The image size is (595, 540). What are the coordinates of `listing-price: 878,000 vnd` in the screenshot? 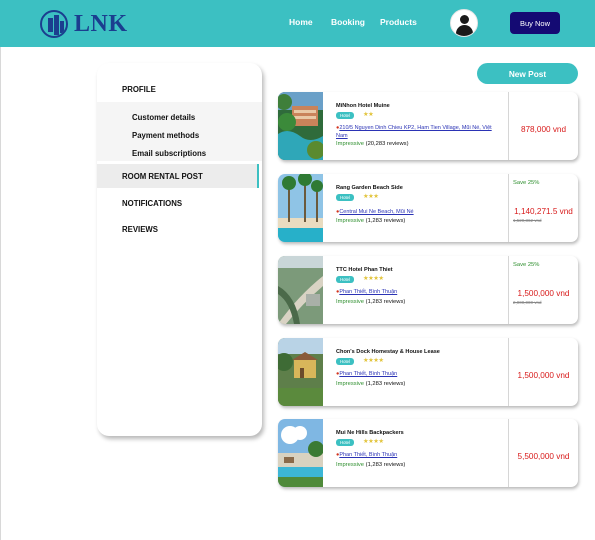 It's located at (543, 129).